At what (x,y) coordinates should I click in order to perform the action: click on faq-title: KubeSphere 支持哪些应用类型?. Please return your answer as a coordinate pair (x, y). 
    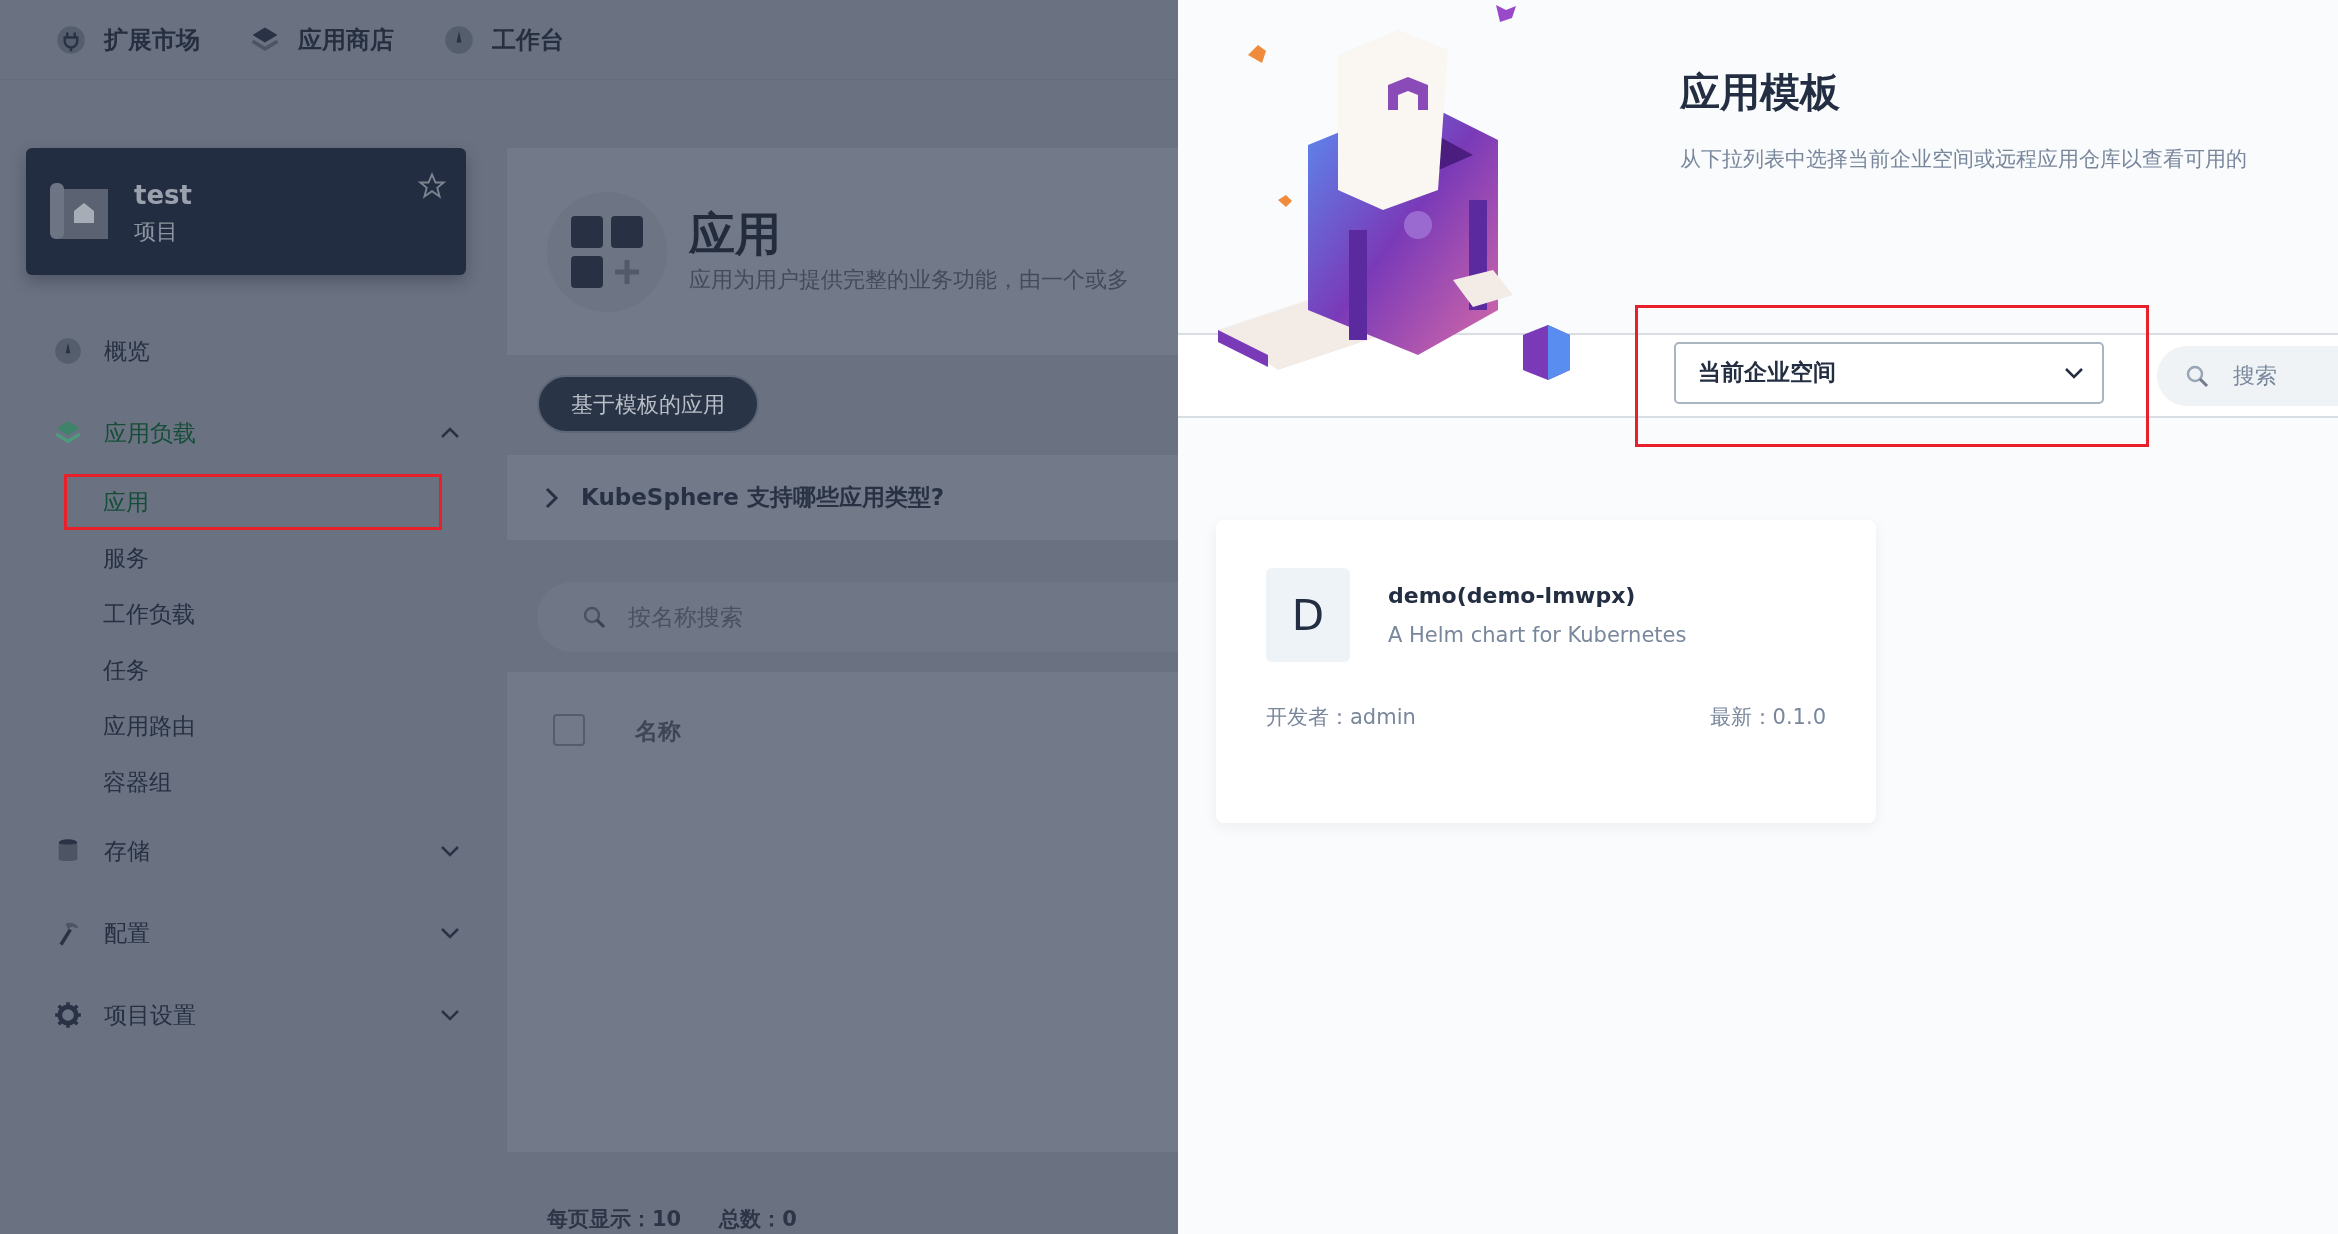
    Looking at the image, I should click on (763, 498).